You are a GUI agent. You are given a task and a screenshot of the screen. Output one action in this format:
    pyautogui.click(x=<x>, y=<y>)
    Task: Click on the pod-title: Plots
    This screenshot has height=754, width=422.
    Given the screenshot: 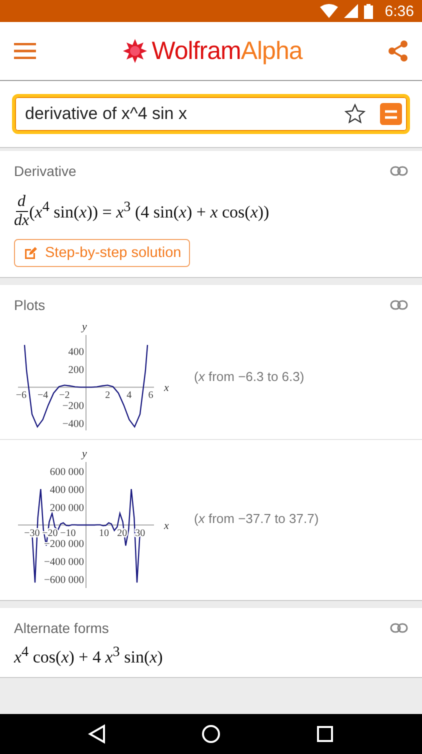 What is the action you would take?
    pyautogui.click(x=30, y=305)
    